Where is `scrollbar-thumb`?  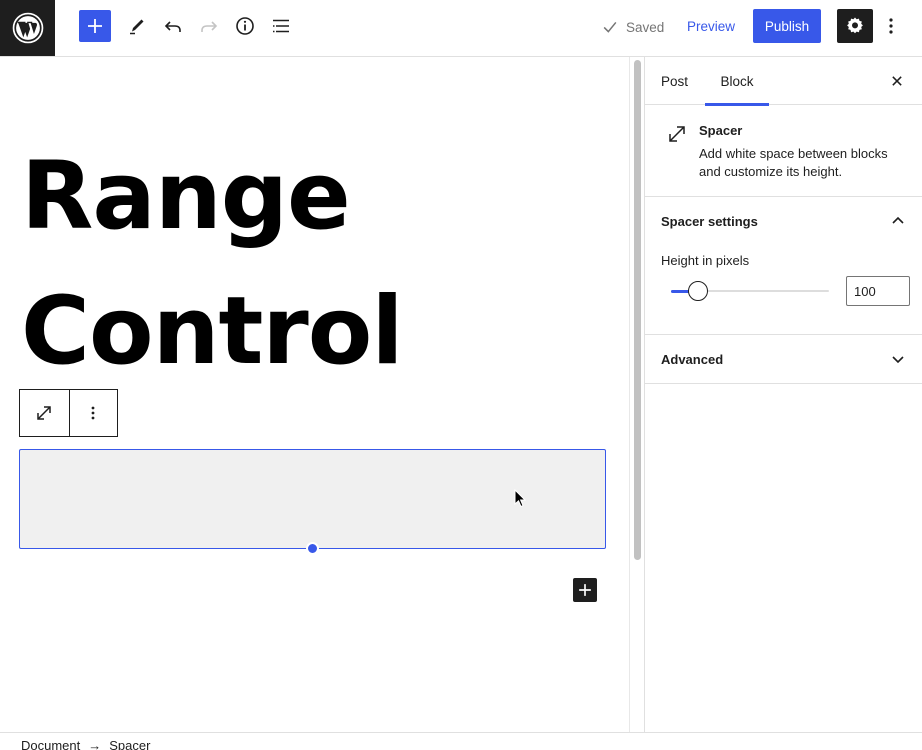
scrollbar-thumb is located at coordinates (637, 310).